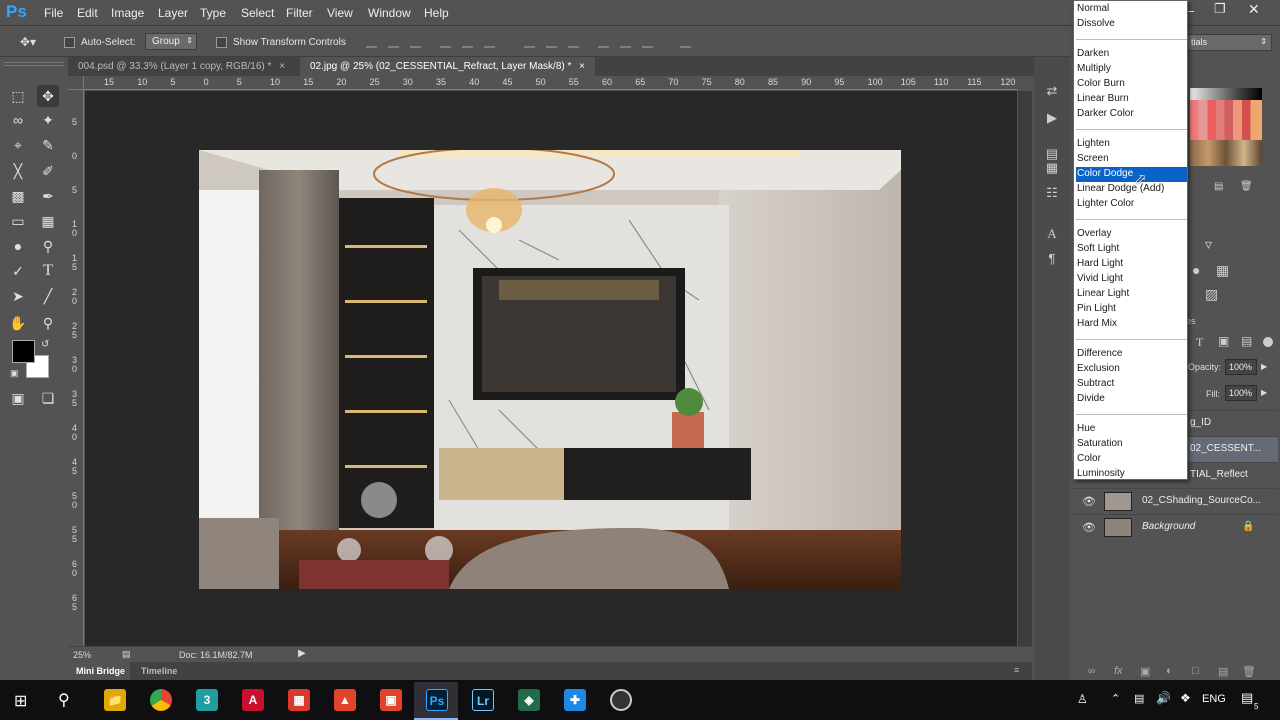  What do you see at coordinates (1131, 84) in the screenshot?
I see `blend-option: Color Burn` at bounding box center [1131, 84].